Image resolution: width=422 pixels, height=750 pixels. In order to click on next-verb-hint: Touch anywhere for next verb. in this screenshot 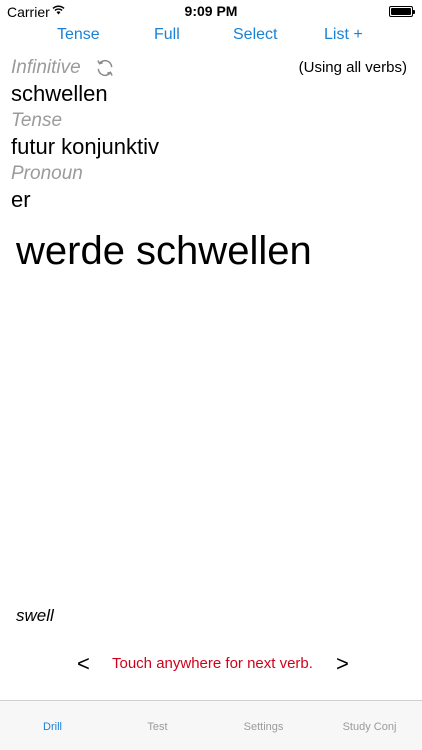, I will do `click(212, 663)`.